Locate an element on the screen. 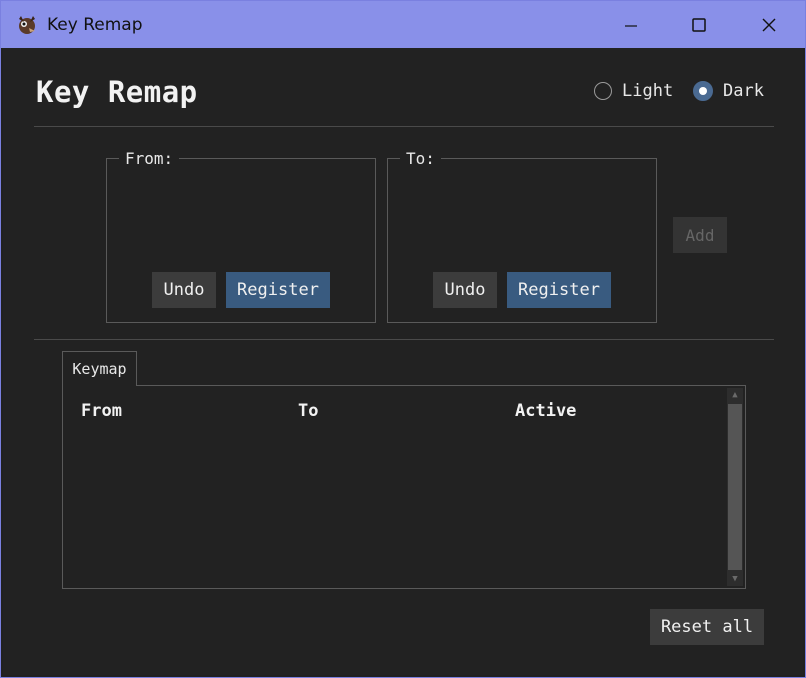 The width and height of the screenshot is (806, 678). dark-radio is located at coordinates (703, 91).